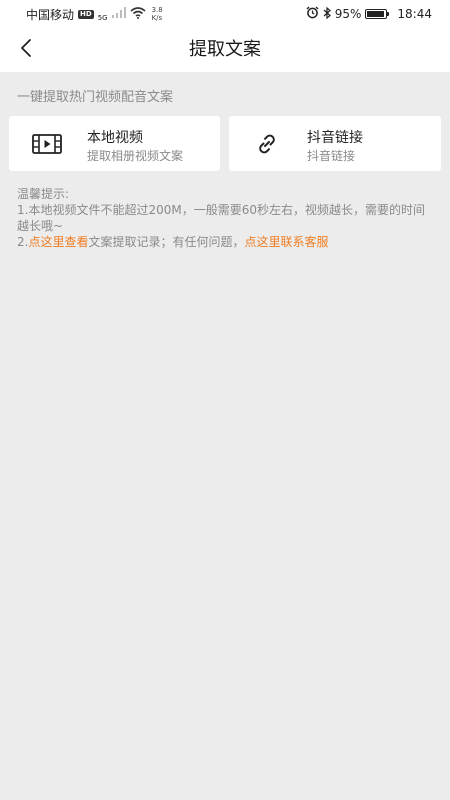  I want to click on carrier-name: 中国移动, so click(50, 14).